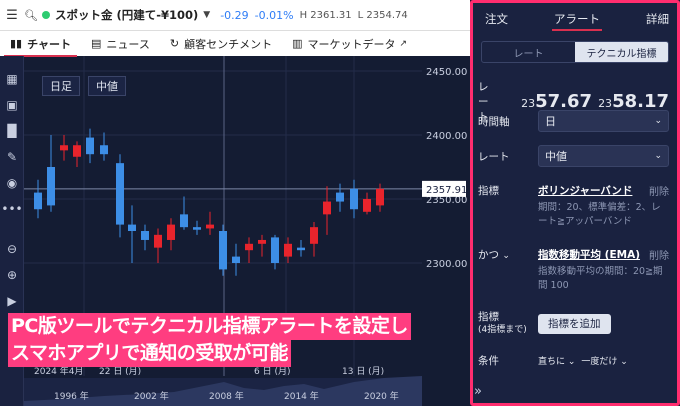 This screenshot has width=680, height=406. I want to click on pen-icon: ✎, so click(12, 157).